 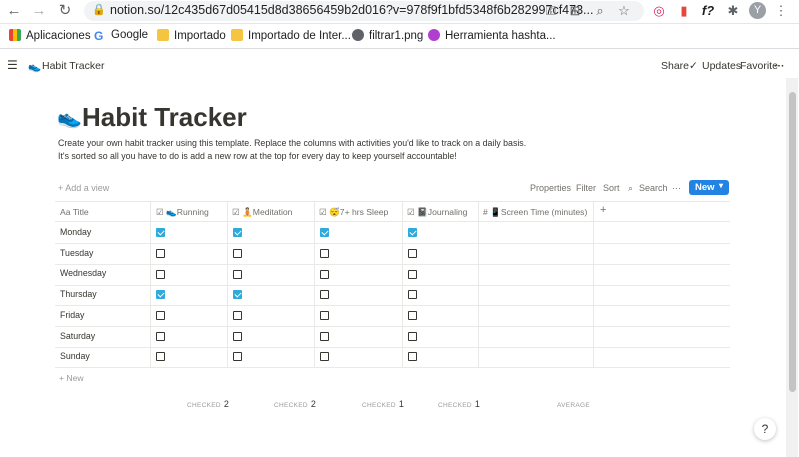 I want to click on calc-meditation: CHECKED 2, so click(x=295, y=403).